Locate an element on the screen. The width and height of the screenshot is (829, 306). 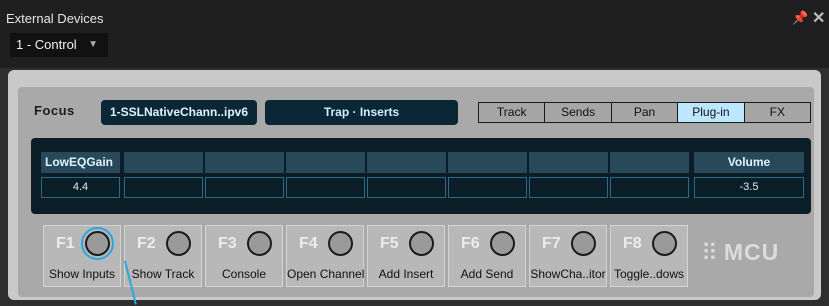
channel-8-name is located at coordinates (649, 162).